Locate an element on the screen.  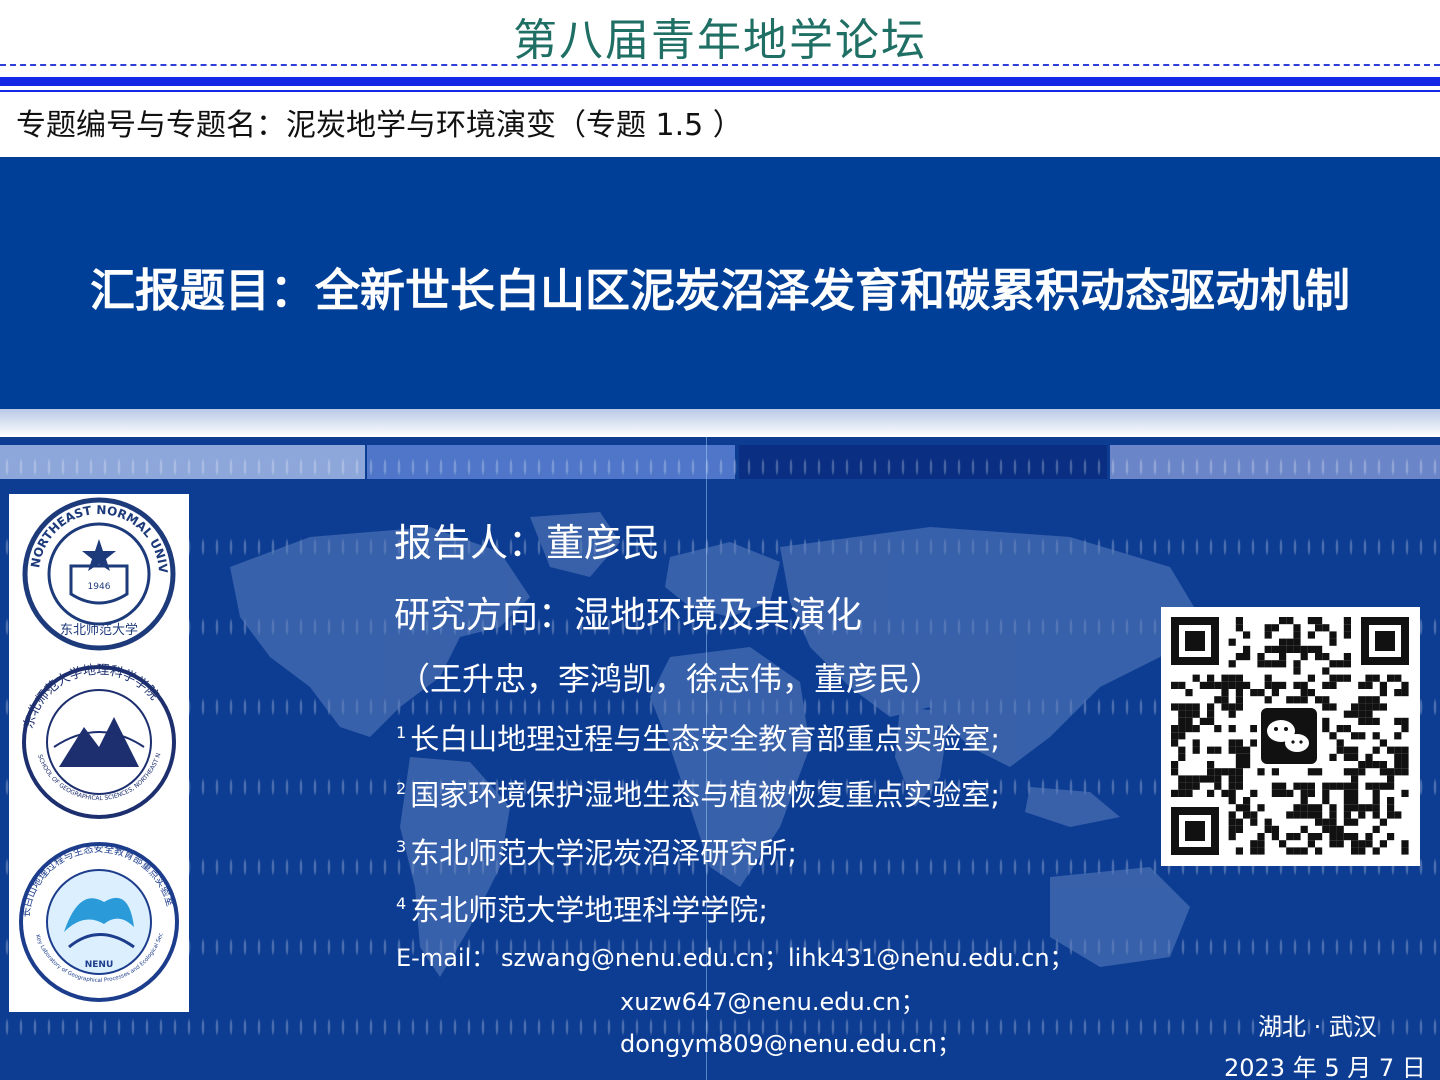
presentation-date: 2023 年 5 月 7 日 is located at coordinates (1325, 1067).